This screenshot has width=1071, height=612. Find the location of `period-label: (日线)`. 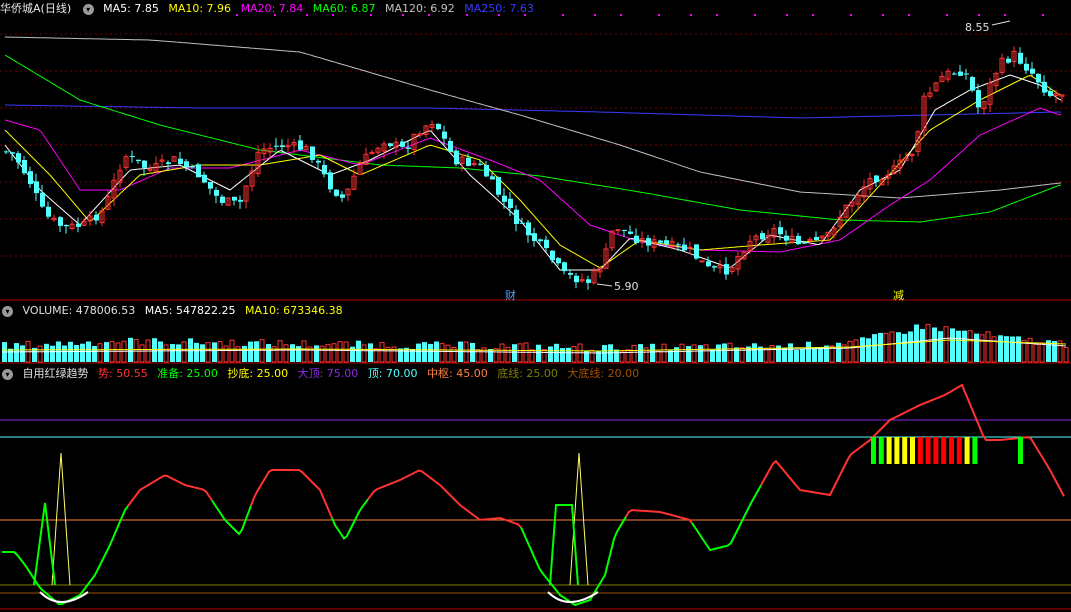

period-label: (日线) is located at coordinates (56, 8).